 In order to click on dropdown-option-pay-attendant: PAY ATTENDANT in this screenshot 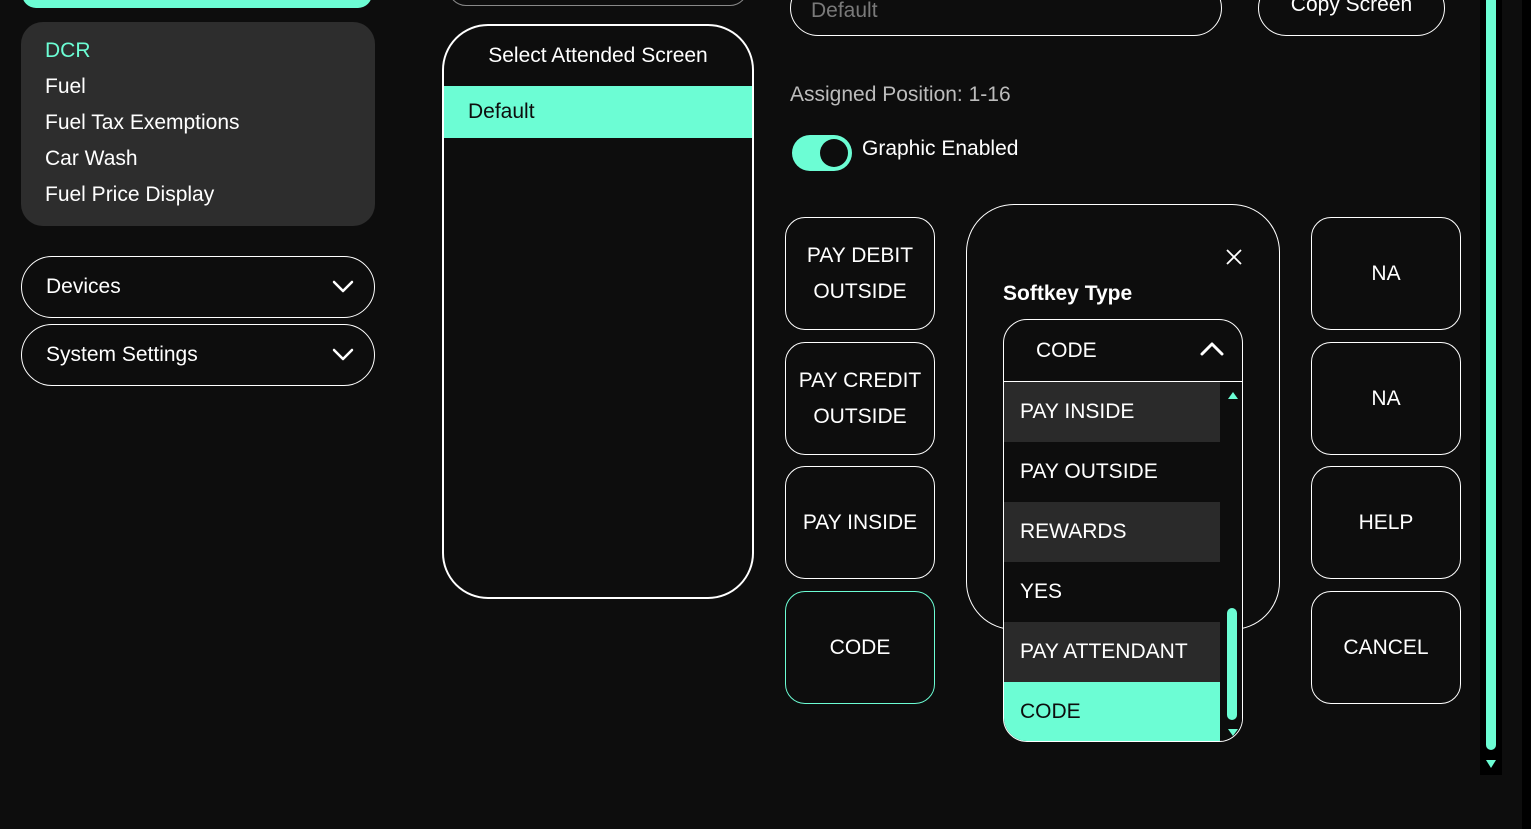, I will do `click(1112, 652)`.